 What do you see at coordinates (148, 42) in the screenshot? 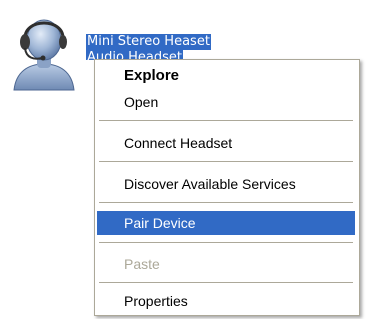
I see `device-name: Mini Stereo Heaset` at bounding box center [148, 42].